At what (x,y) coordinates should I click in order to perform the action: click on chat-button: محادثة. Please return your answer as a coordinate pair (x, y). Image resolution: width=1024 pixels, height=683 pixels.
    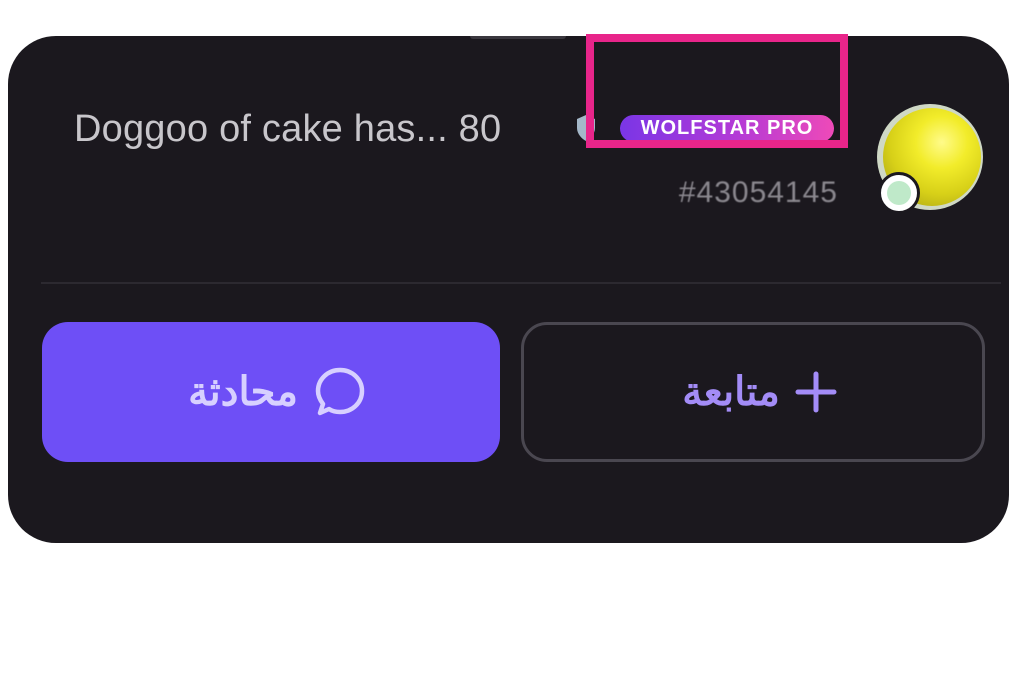
    Looking at the image, I should click on (271, 392).